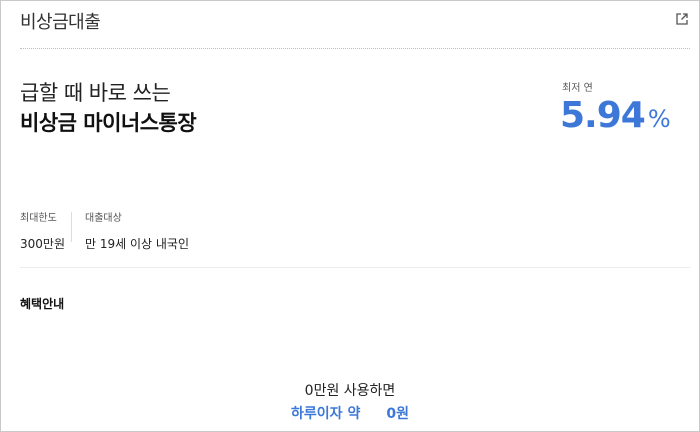 This screenshot has height=432, width=700. Describe the element at coordinates (71, 227) in the screenshot. I see `info-divider` at that location.